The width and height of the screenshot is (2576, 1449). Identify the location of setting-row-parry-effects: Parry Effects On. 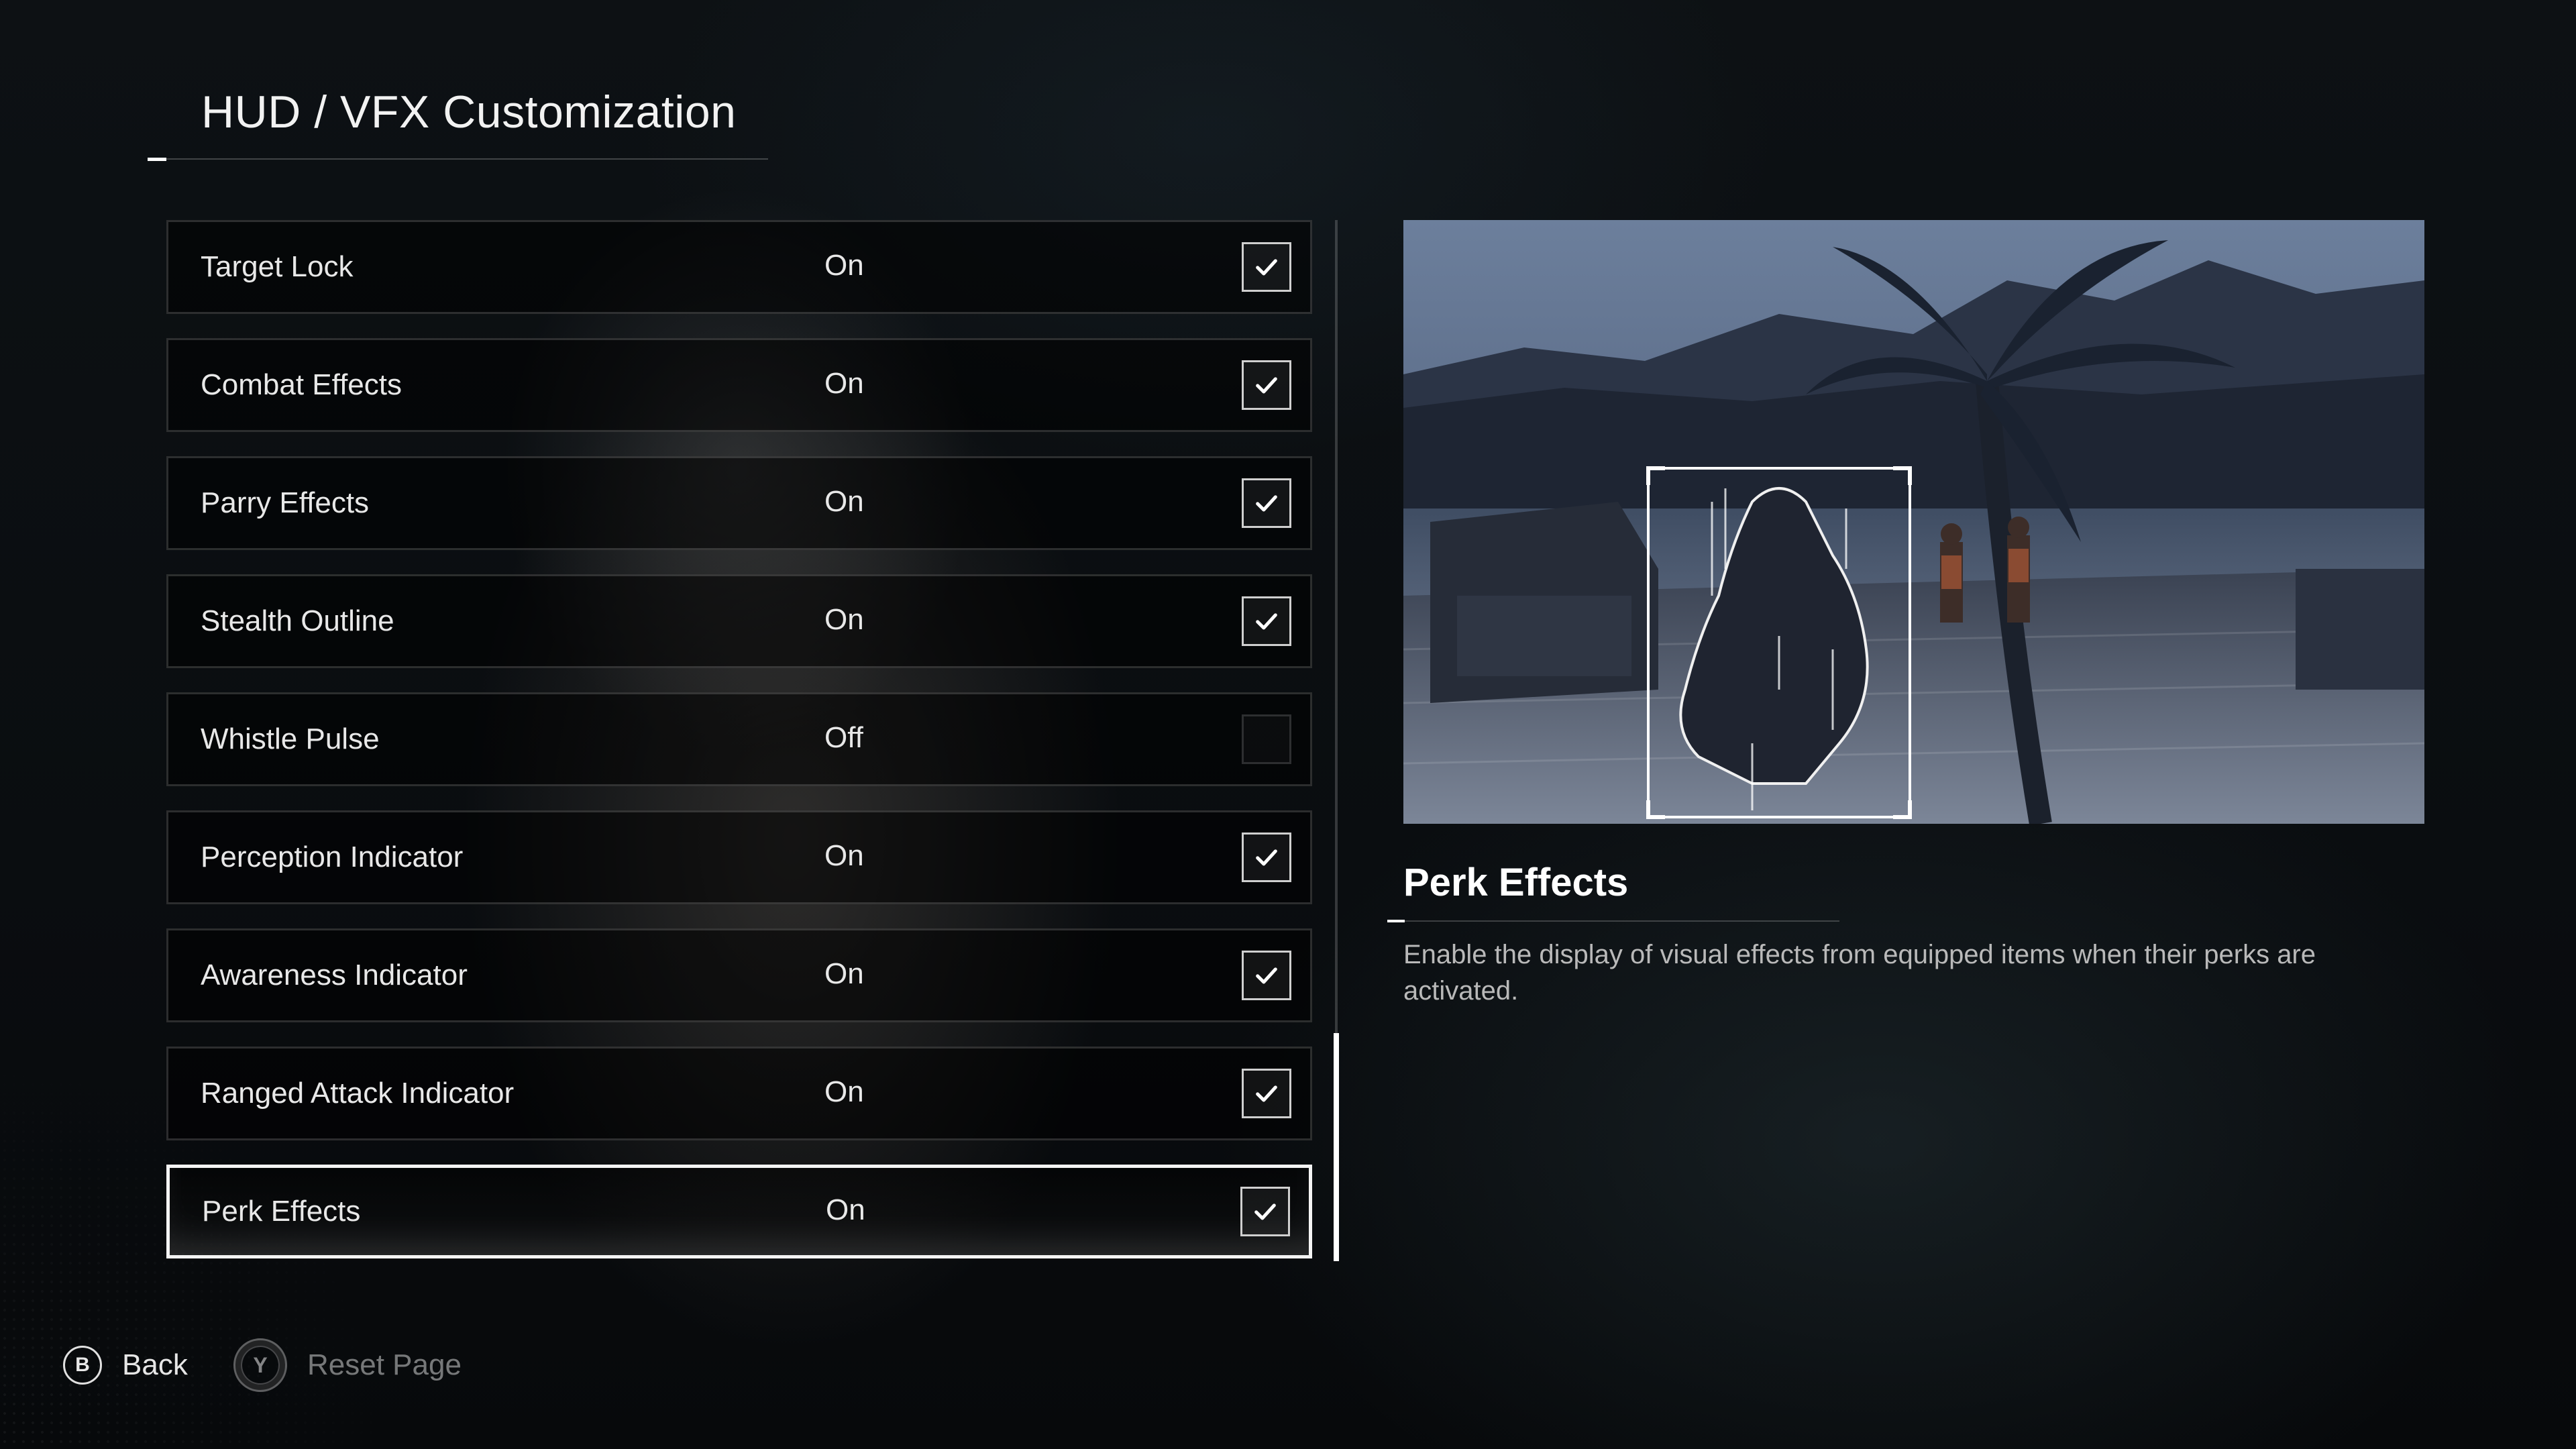
(739, 503).